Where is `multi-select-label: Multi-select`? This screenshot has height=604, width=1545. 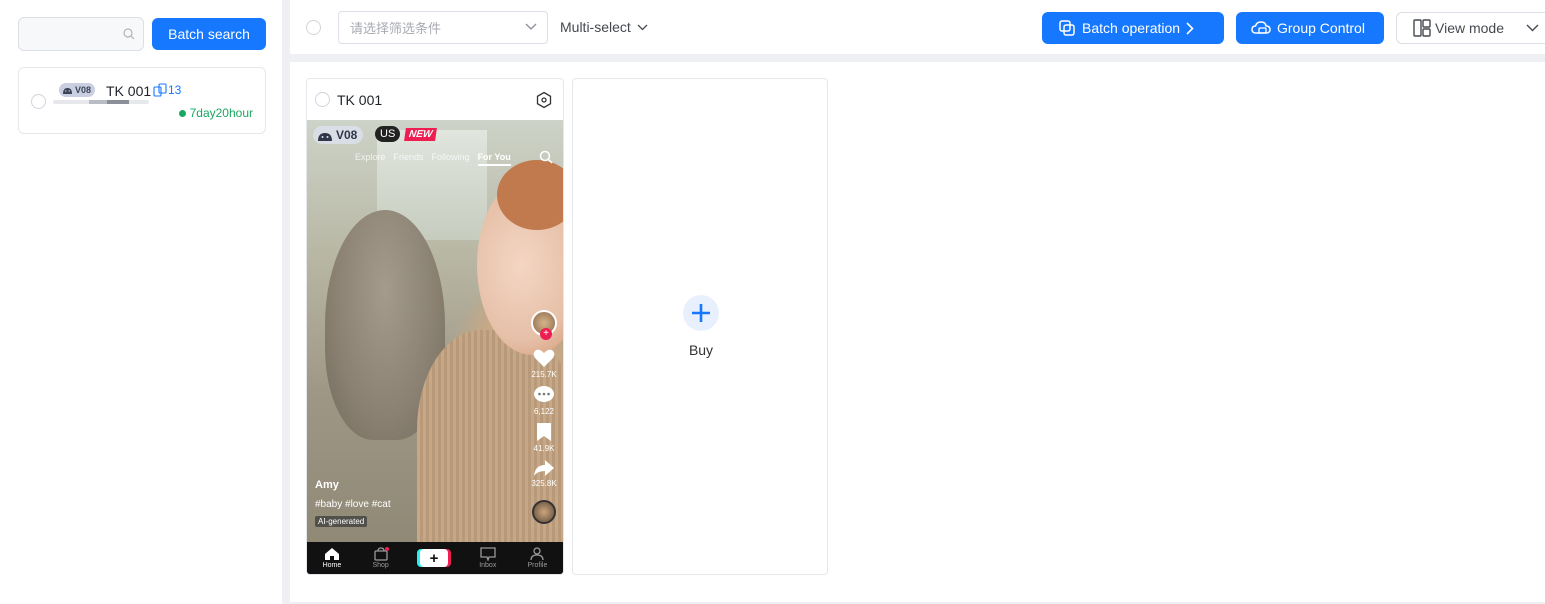 multi-select-label: Multi-select is located at coordinates (595, 27).